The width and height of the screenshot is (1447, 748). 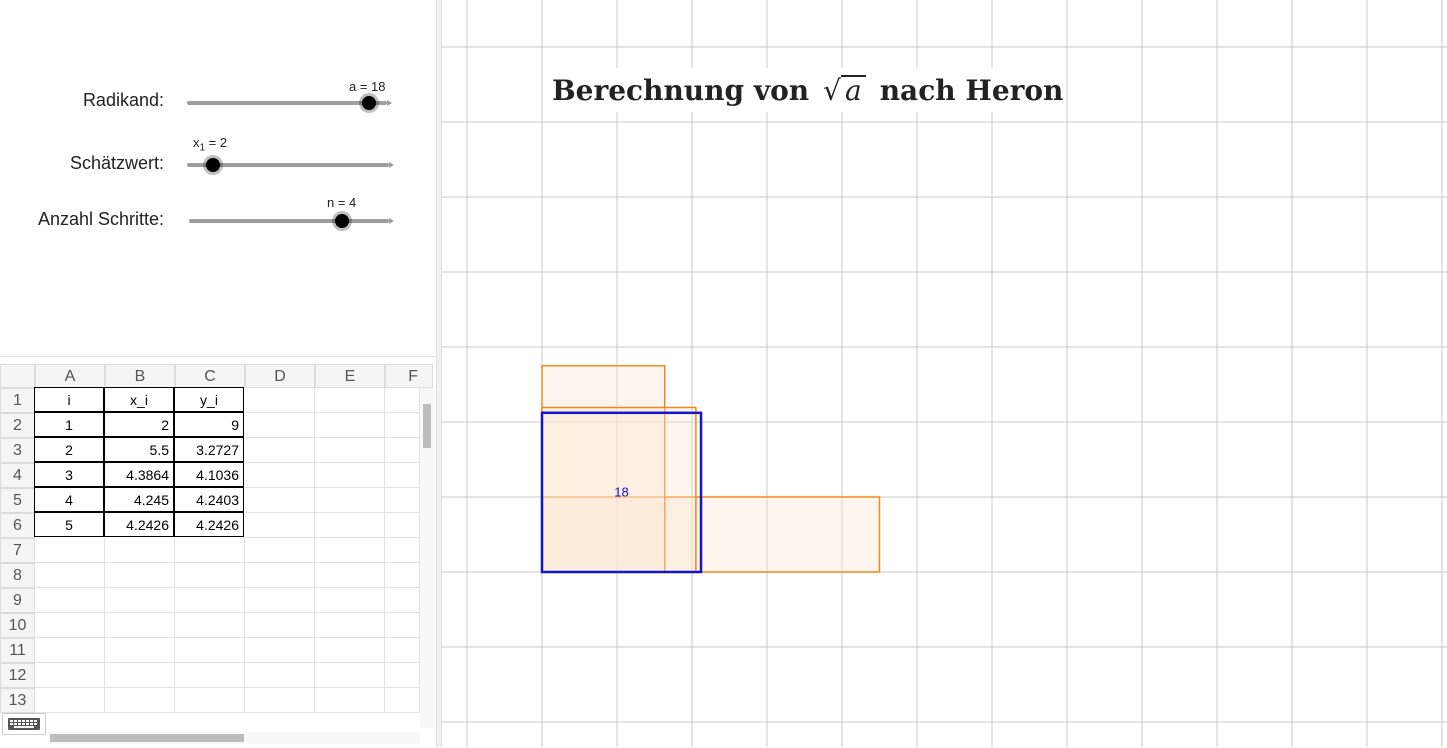 I want to click on row-header: 6, so click(x=17, y=525).